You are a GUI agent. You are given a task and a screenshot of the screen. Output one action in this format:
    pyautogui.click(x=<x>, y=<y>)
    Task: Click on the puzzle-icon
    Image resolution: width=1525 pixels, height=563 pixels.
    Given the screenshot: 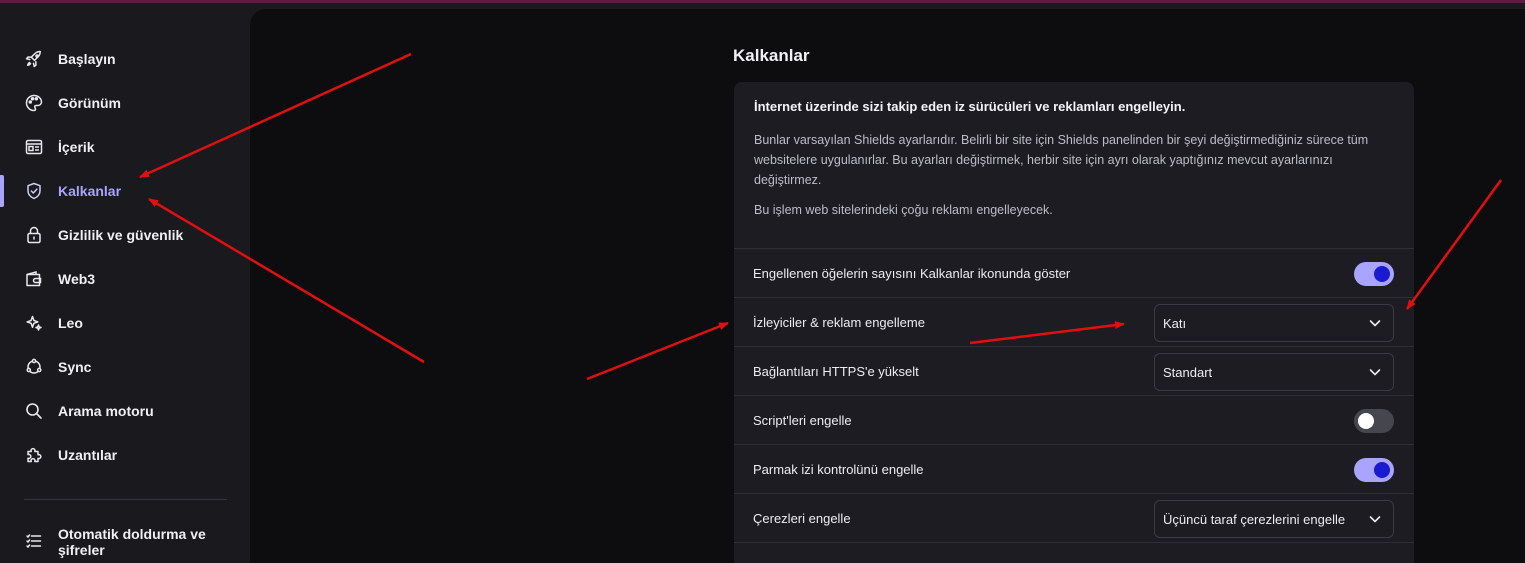 What is the action you would take?
    pyautogui.click(x=34, y=455)
    